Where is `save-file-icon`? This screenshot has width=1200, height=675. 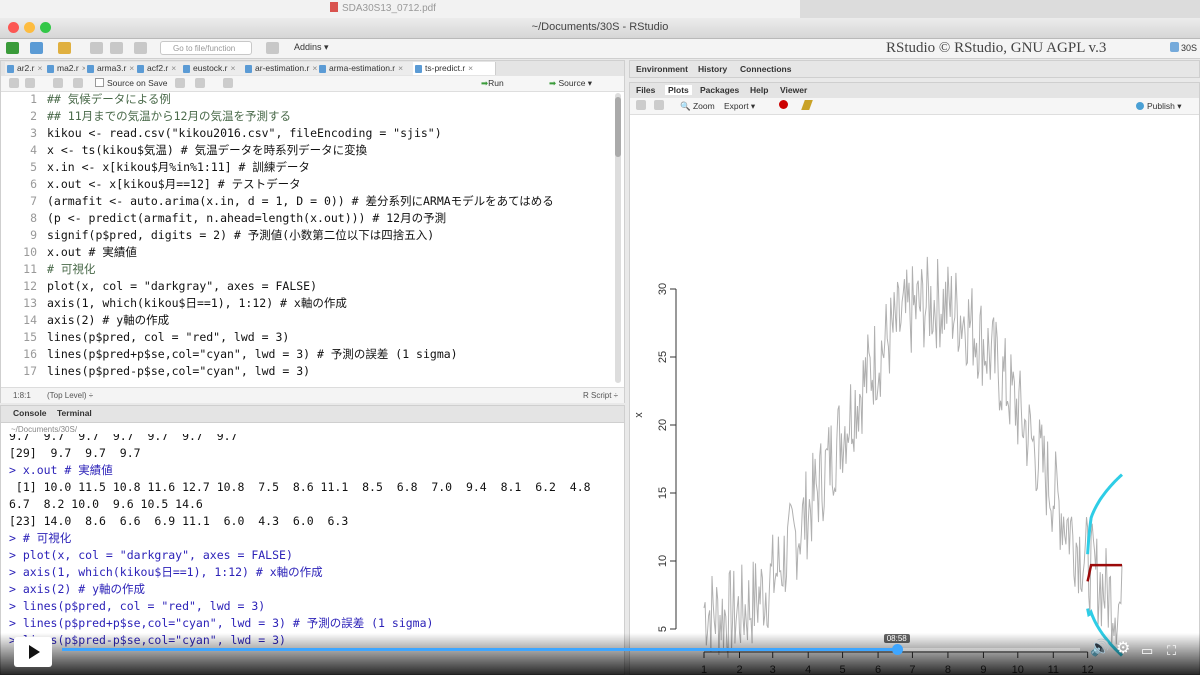
save-file-icon is located at coordinates (78, 83).